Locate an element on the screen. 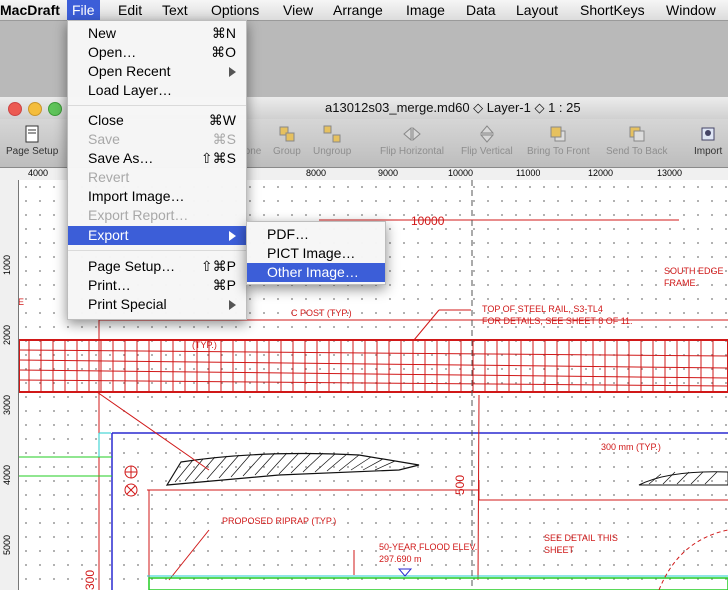  menu-item-open: Open… ⌘O is located at coordinates (157, 52).